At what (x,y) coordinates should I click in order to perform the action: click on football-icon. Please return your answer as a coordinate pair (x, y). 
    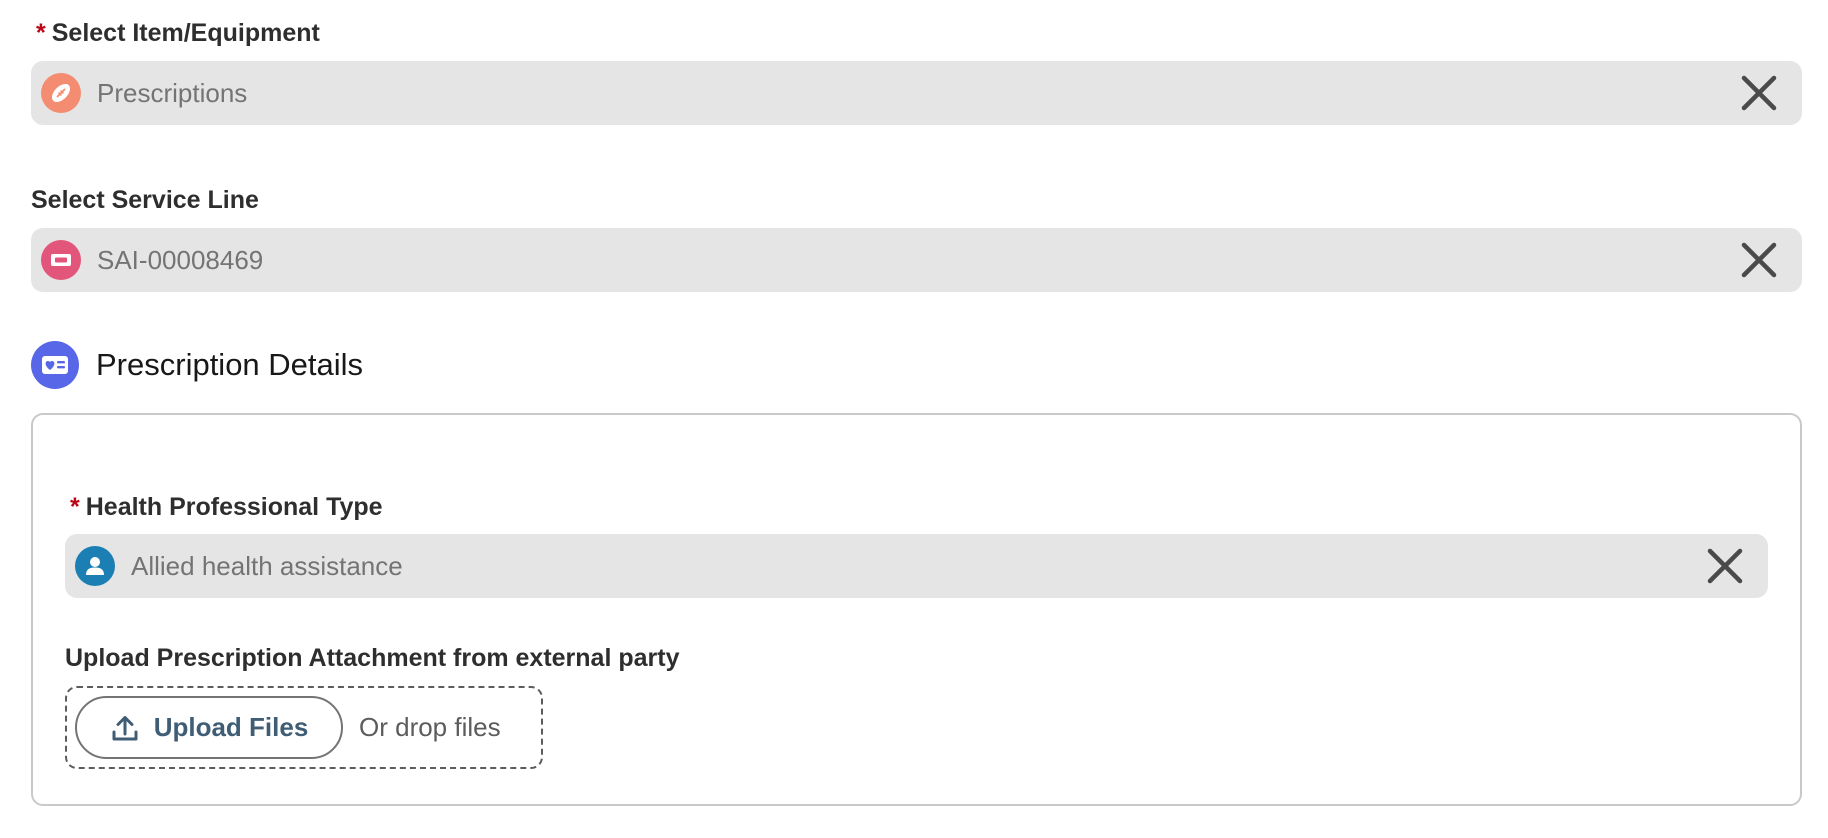
    Looking at the image, I should click on (61, 93).